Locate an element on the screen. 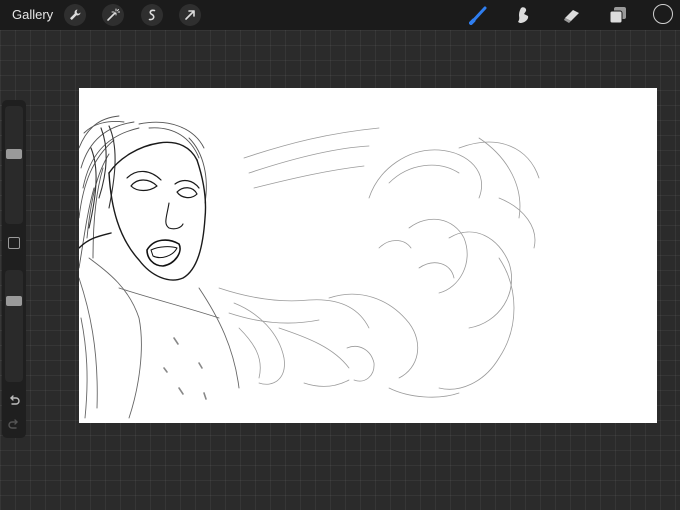 The image size is (680, 510). face-outline is located at coordinates (143, 211).